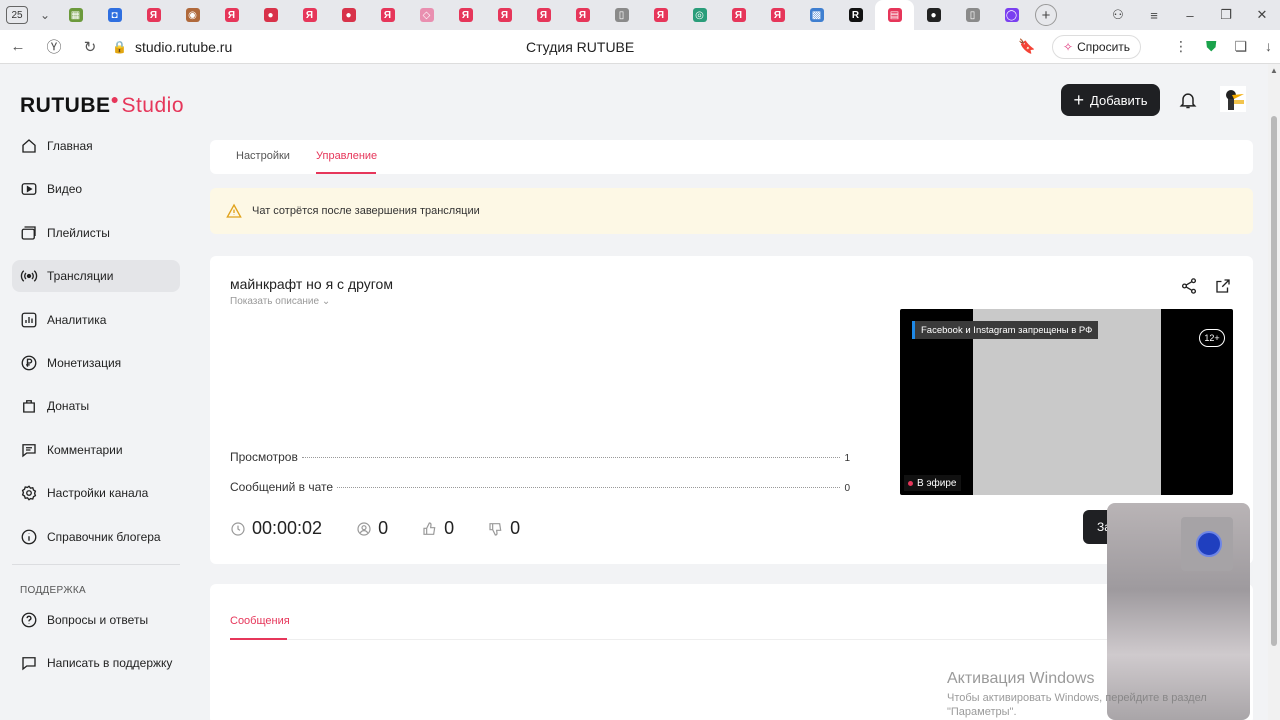 The image size is (1280, 720). Describe the element at coordinates (96, 363) in the screenshot. I see `sidebar-item-monetization: Монетизация` at that location.